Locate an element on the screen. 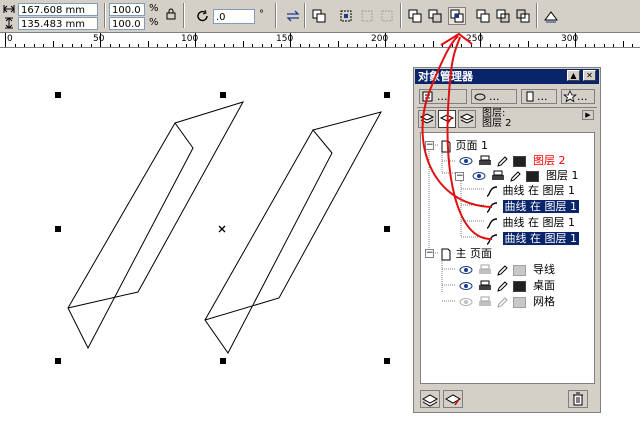  lock-ratio-icon is located at coordinates (171, 15).